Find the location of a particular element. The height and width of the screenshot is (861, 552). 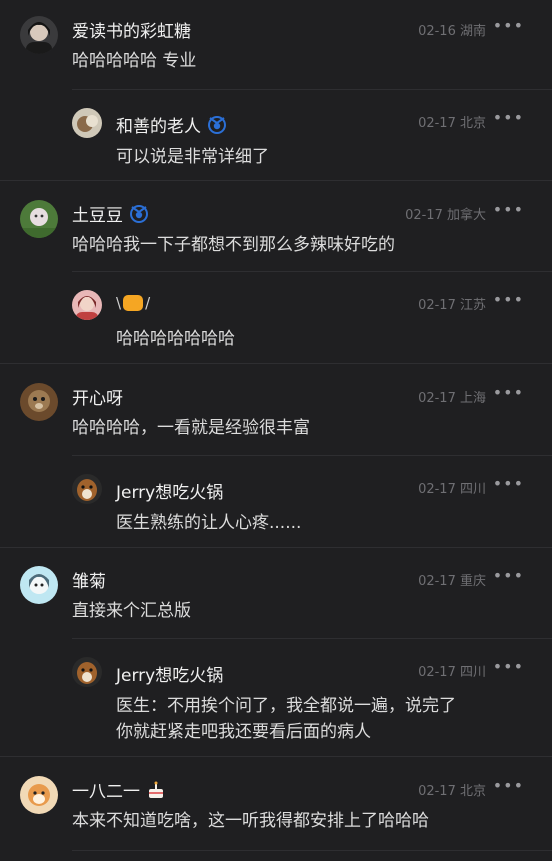

username: 爱读书的彩虹糖 is located at coordinates (131, 29).